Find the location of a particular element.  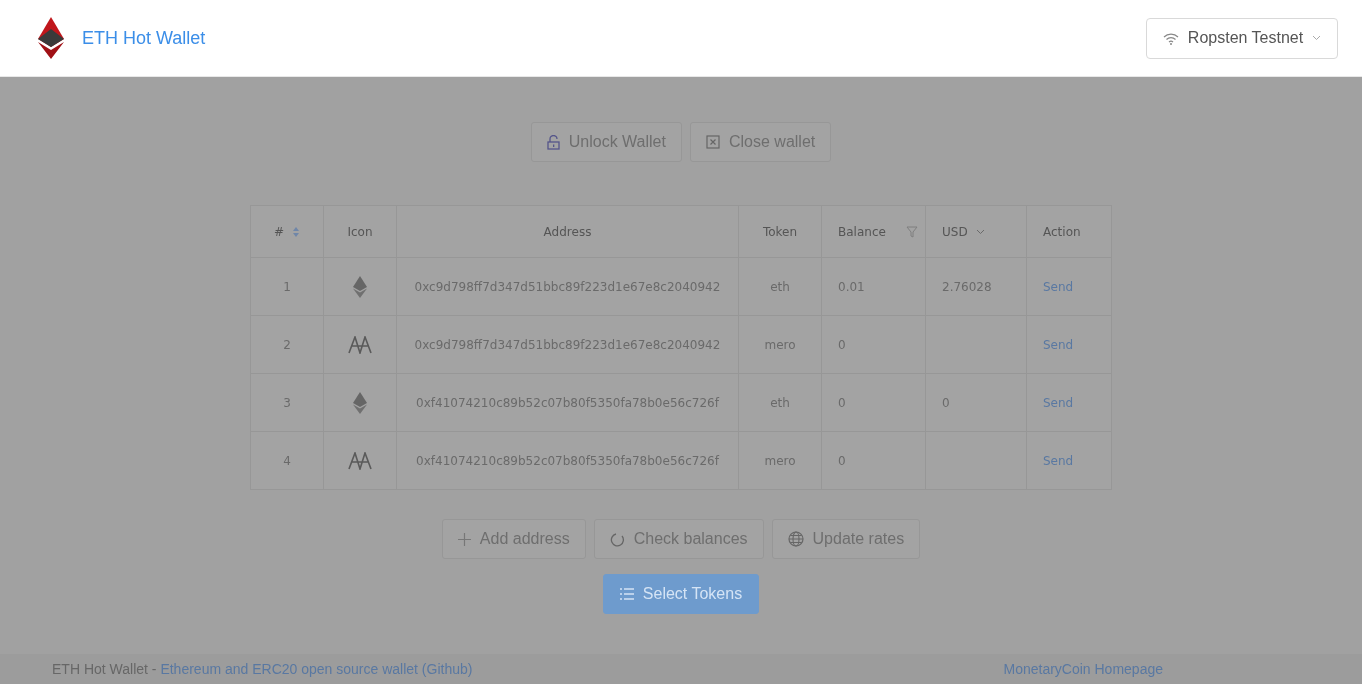

sort-icon is located at coordinates (296, 231).